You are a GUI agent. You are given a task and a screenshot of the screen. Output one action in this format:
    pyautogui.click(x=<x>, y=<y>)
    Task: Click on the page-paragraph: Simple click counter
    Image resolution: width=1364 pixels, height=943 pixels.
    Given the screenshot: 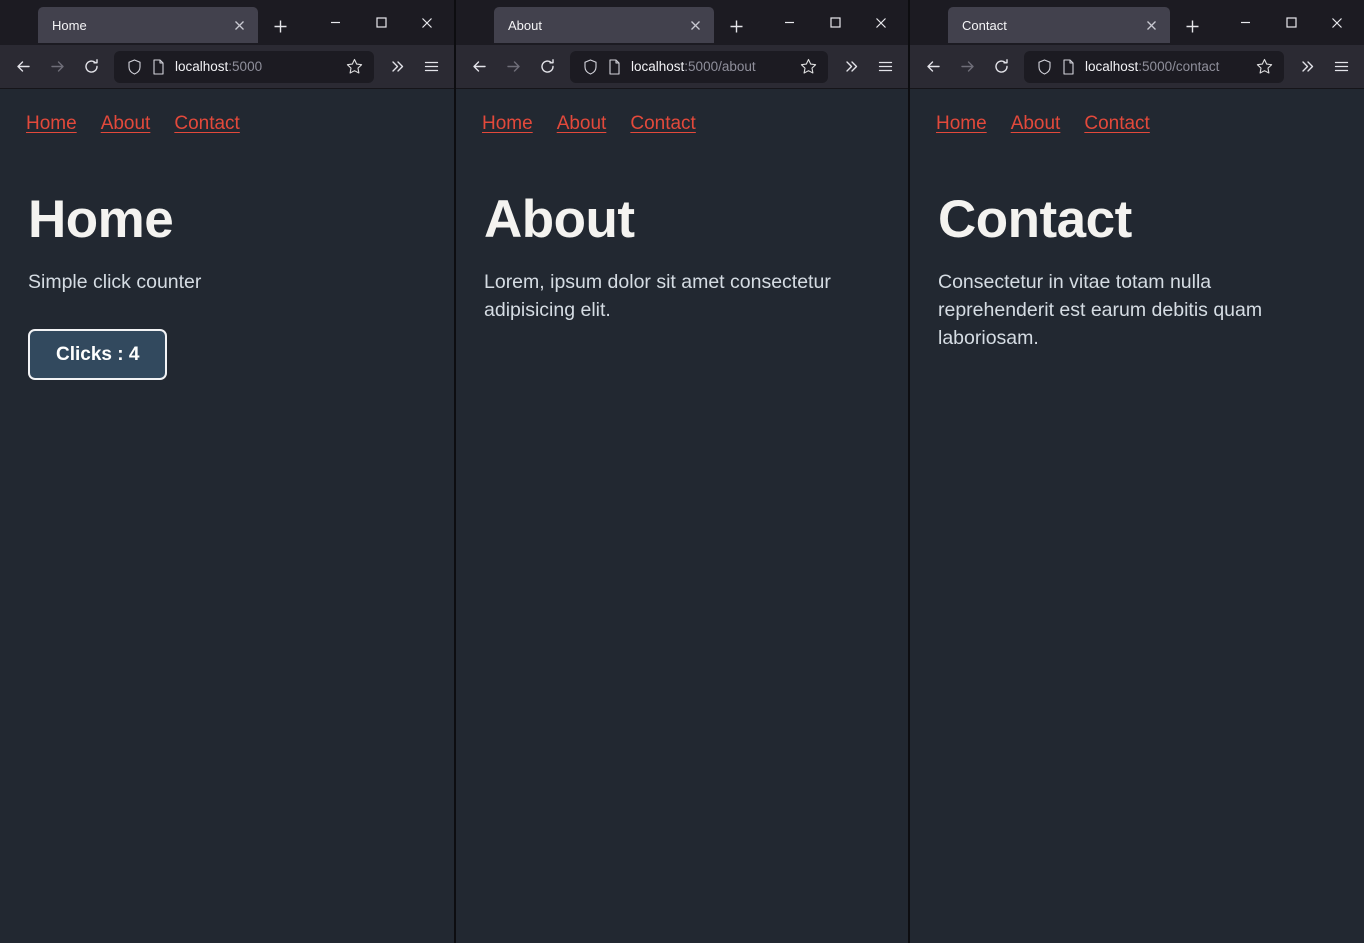 What is the action you would take?
    pyautogui.click(x=115, y=282)
    